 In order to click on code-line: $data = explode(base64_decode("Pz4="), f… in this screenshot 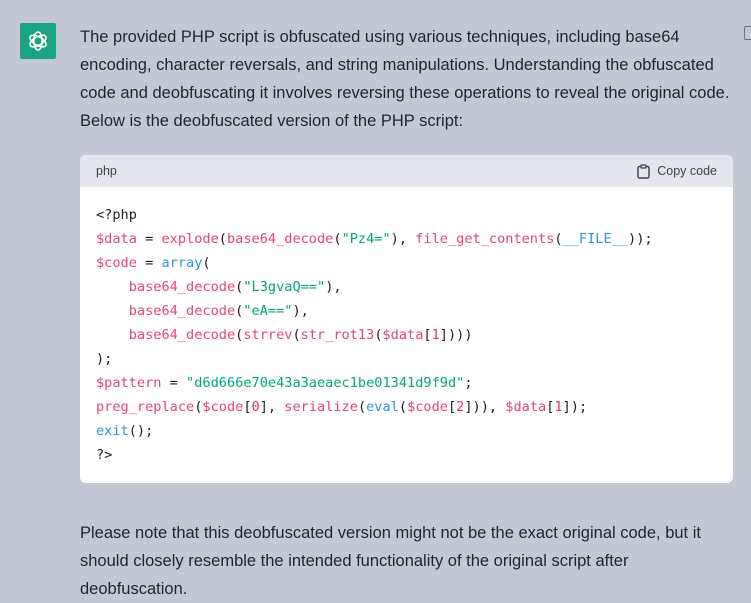, I will do `click(406, 239)`.